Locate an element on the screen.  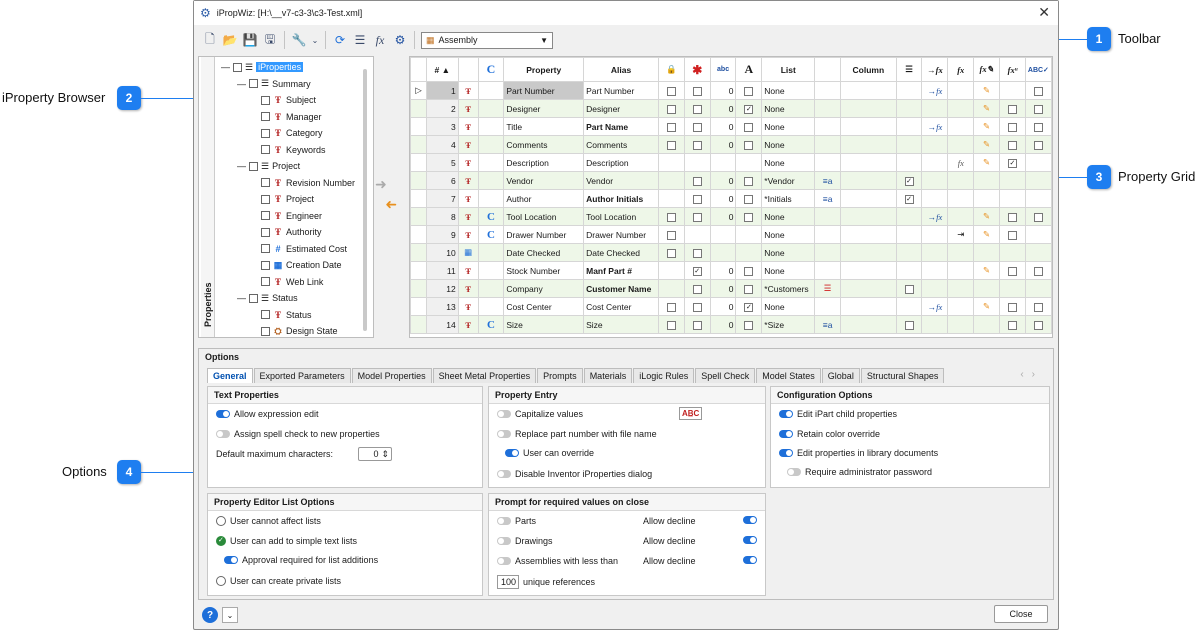
fx-user-checkbox: ✓ is located at coordinates (1012, 163).